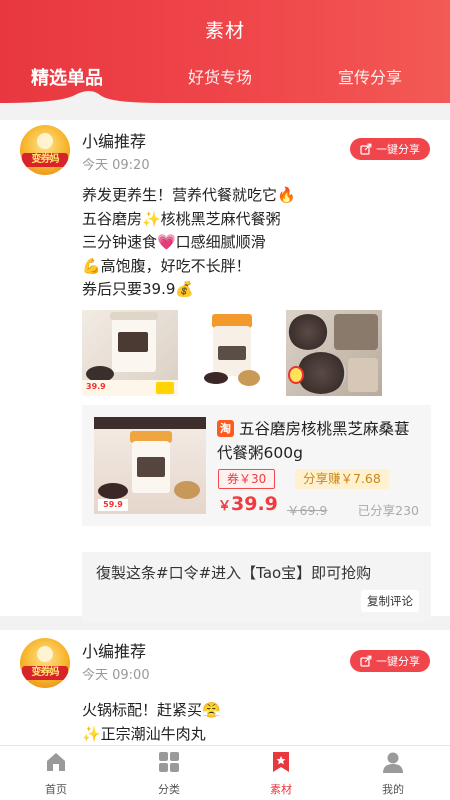  I want to click on nav-category: 分类, so click(169, 773).